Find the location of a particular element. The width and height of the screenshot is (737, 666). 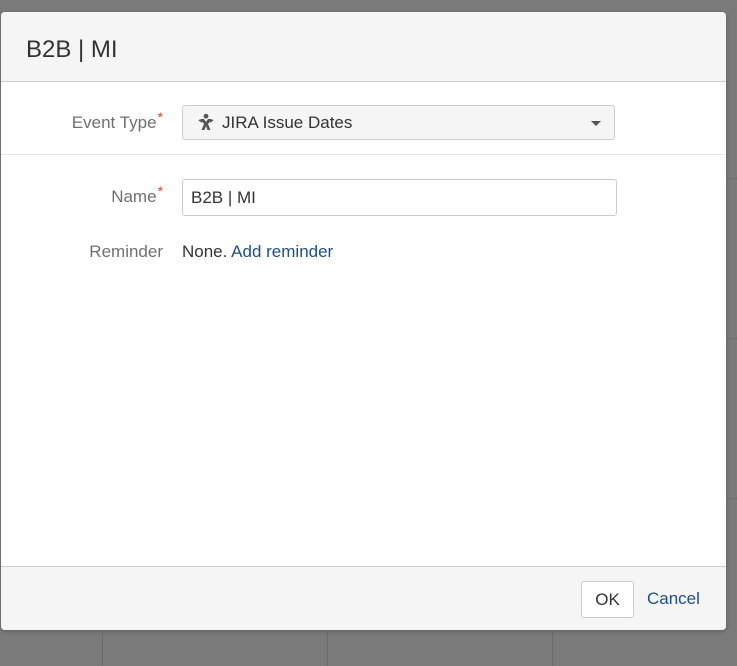

name-field is located at coordinates (399, 197).